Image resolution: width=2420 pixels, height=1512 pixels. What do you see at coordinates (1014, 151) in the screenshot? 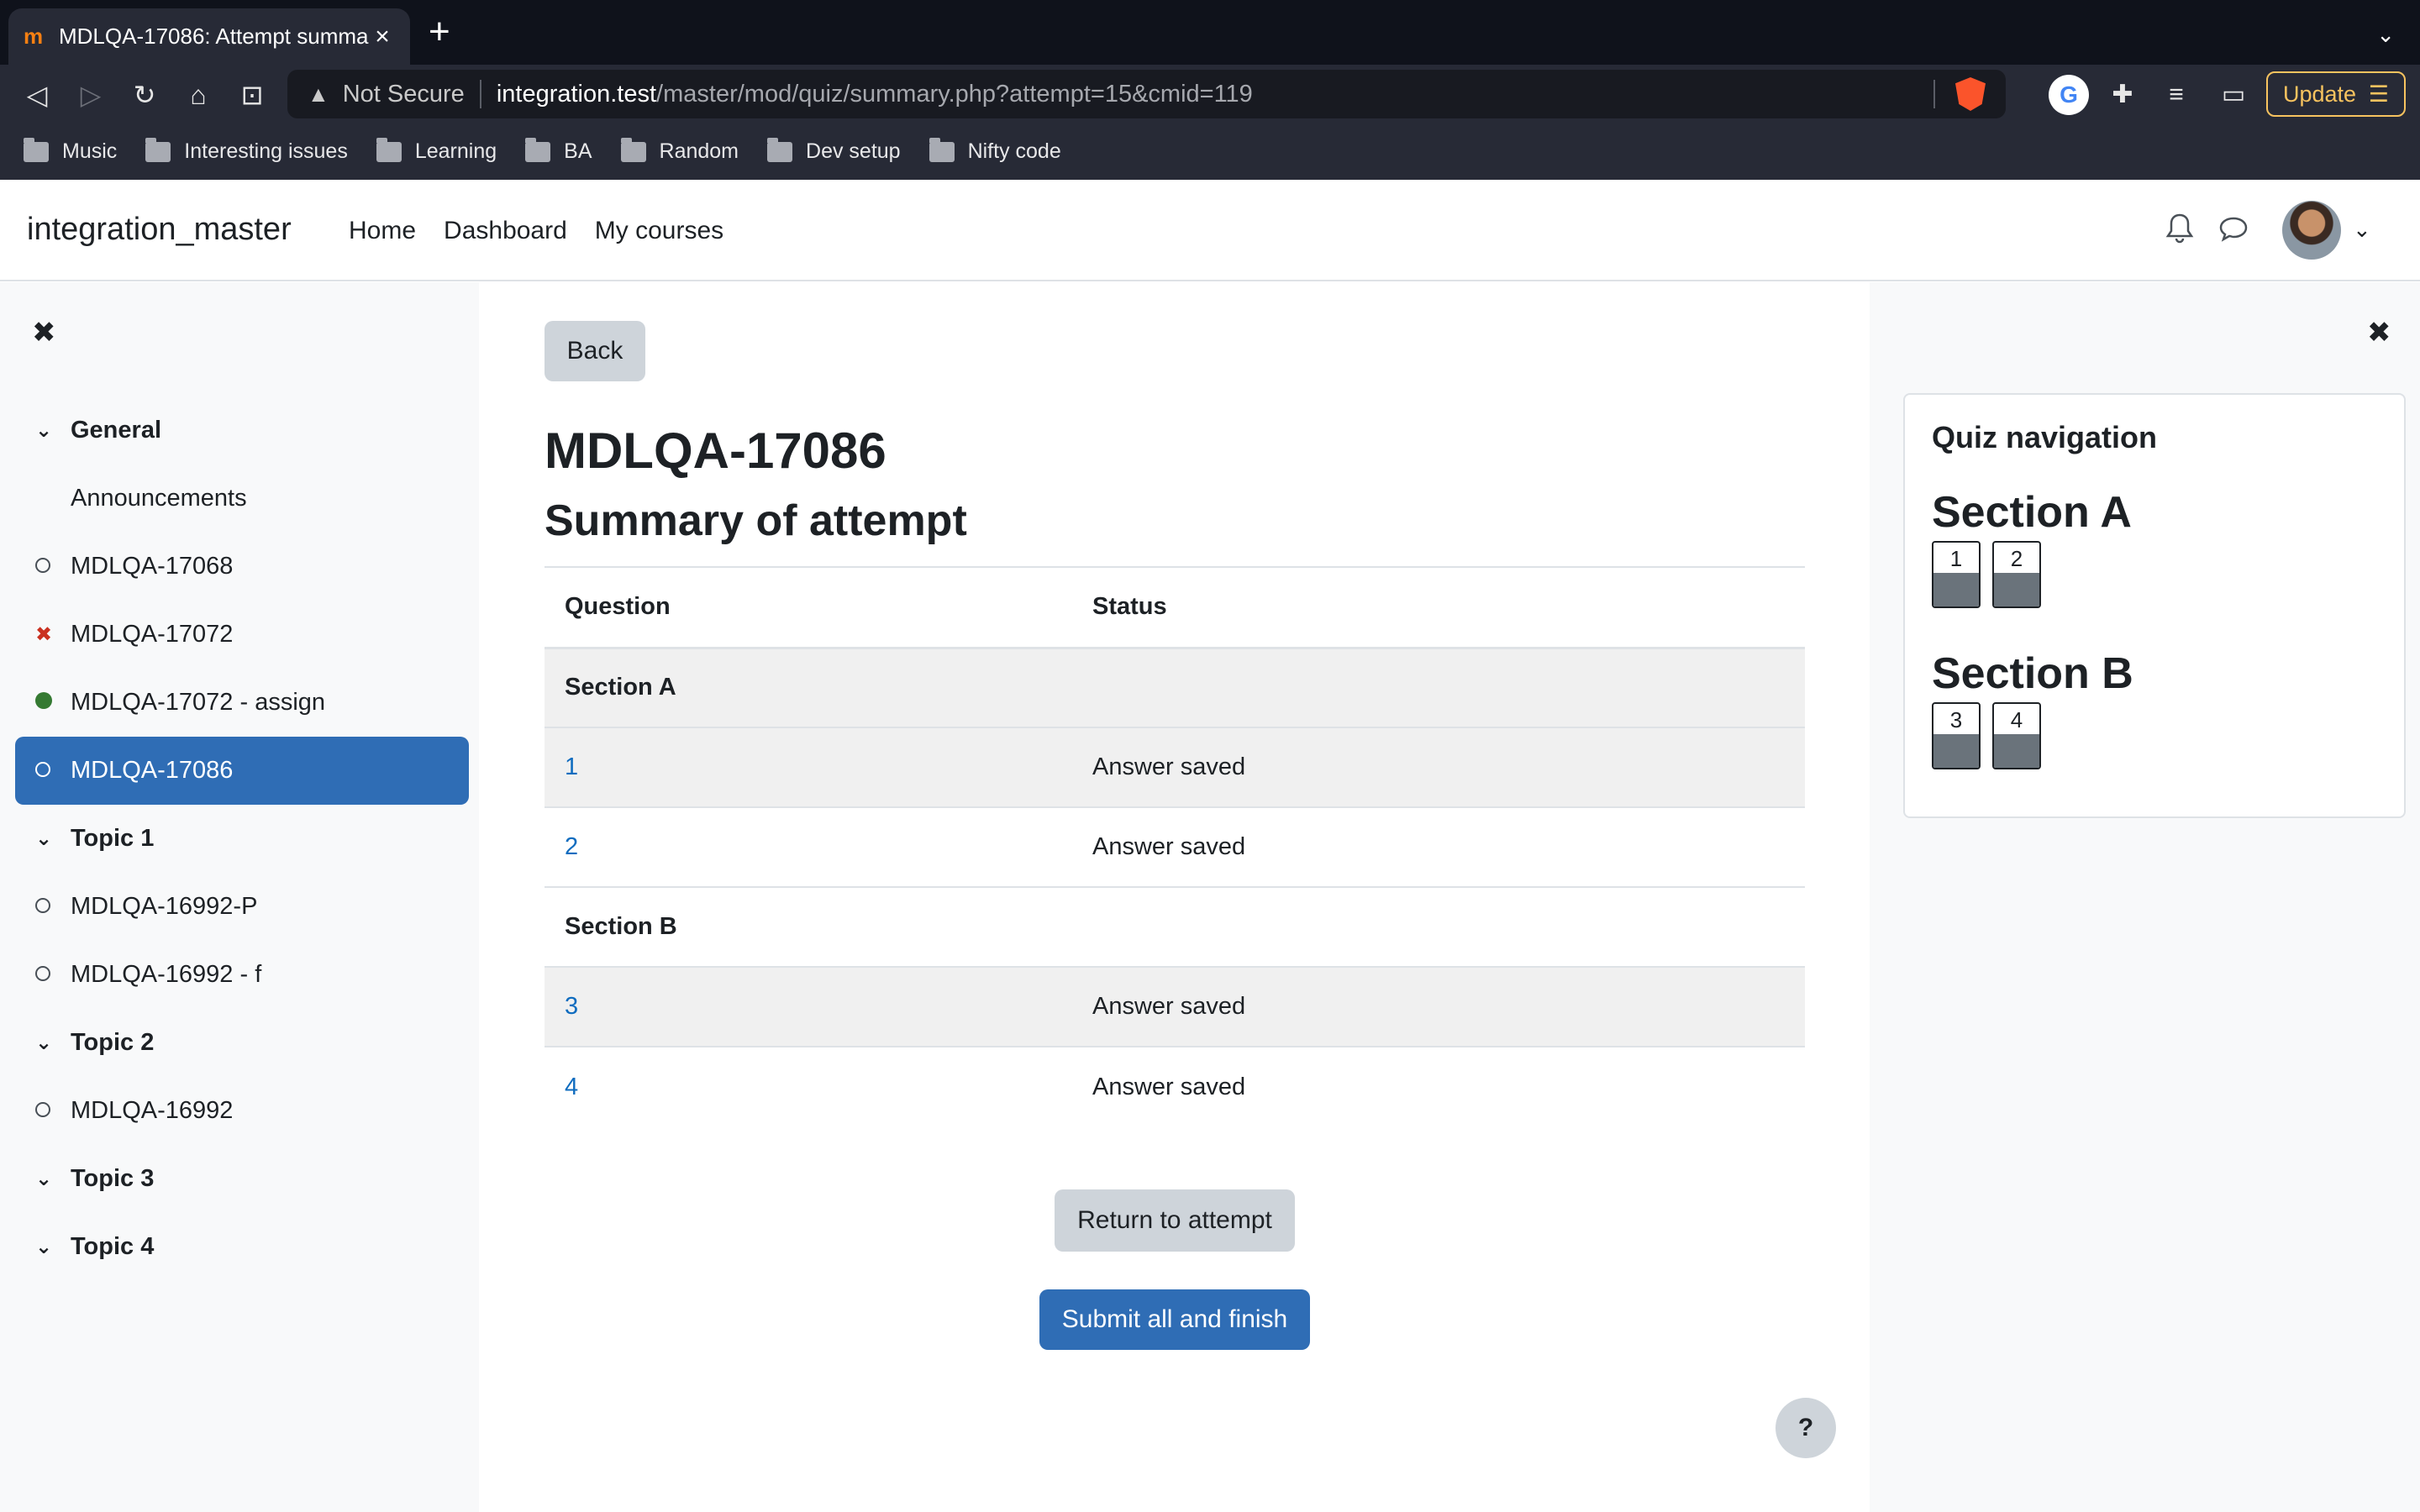
I see `bookmark-label: Nifty code` at bounding box center [1014, 151].